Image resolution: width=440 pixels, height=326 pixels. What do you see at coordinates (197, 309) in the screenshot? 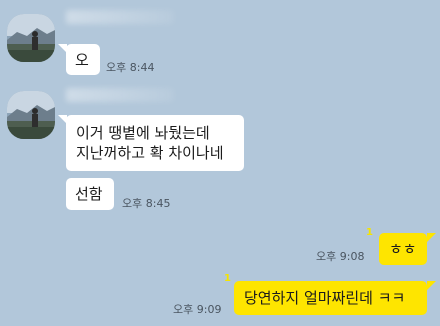
I see `message-time: 오후 9:09` at bounding box center [197, 309].